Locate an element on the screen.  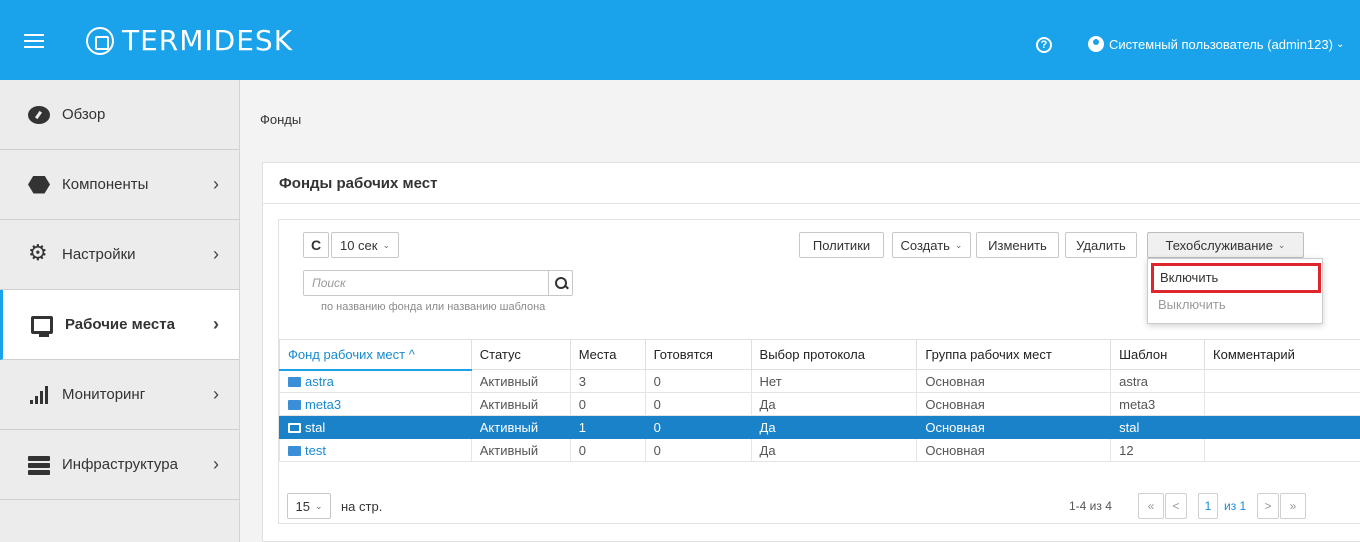
panel-title: Фонды рабочих мест is located at coordinates (358, 183).